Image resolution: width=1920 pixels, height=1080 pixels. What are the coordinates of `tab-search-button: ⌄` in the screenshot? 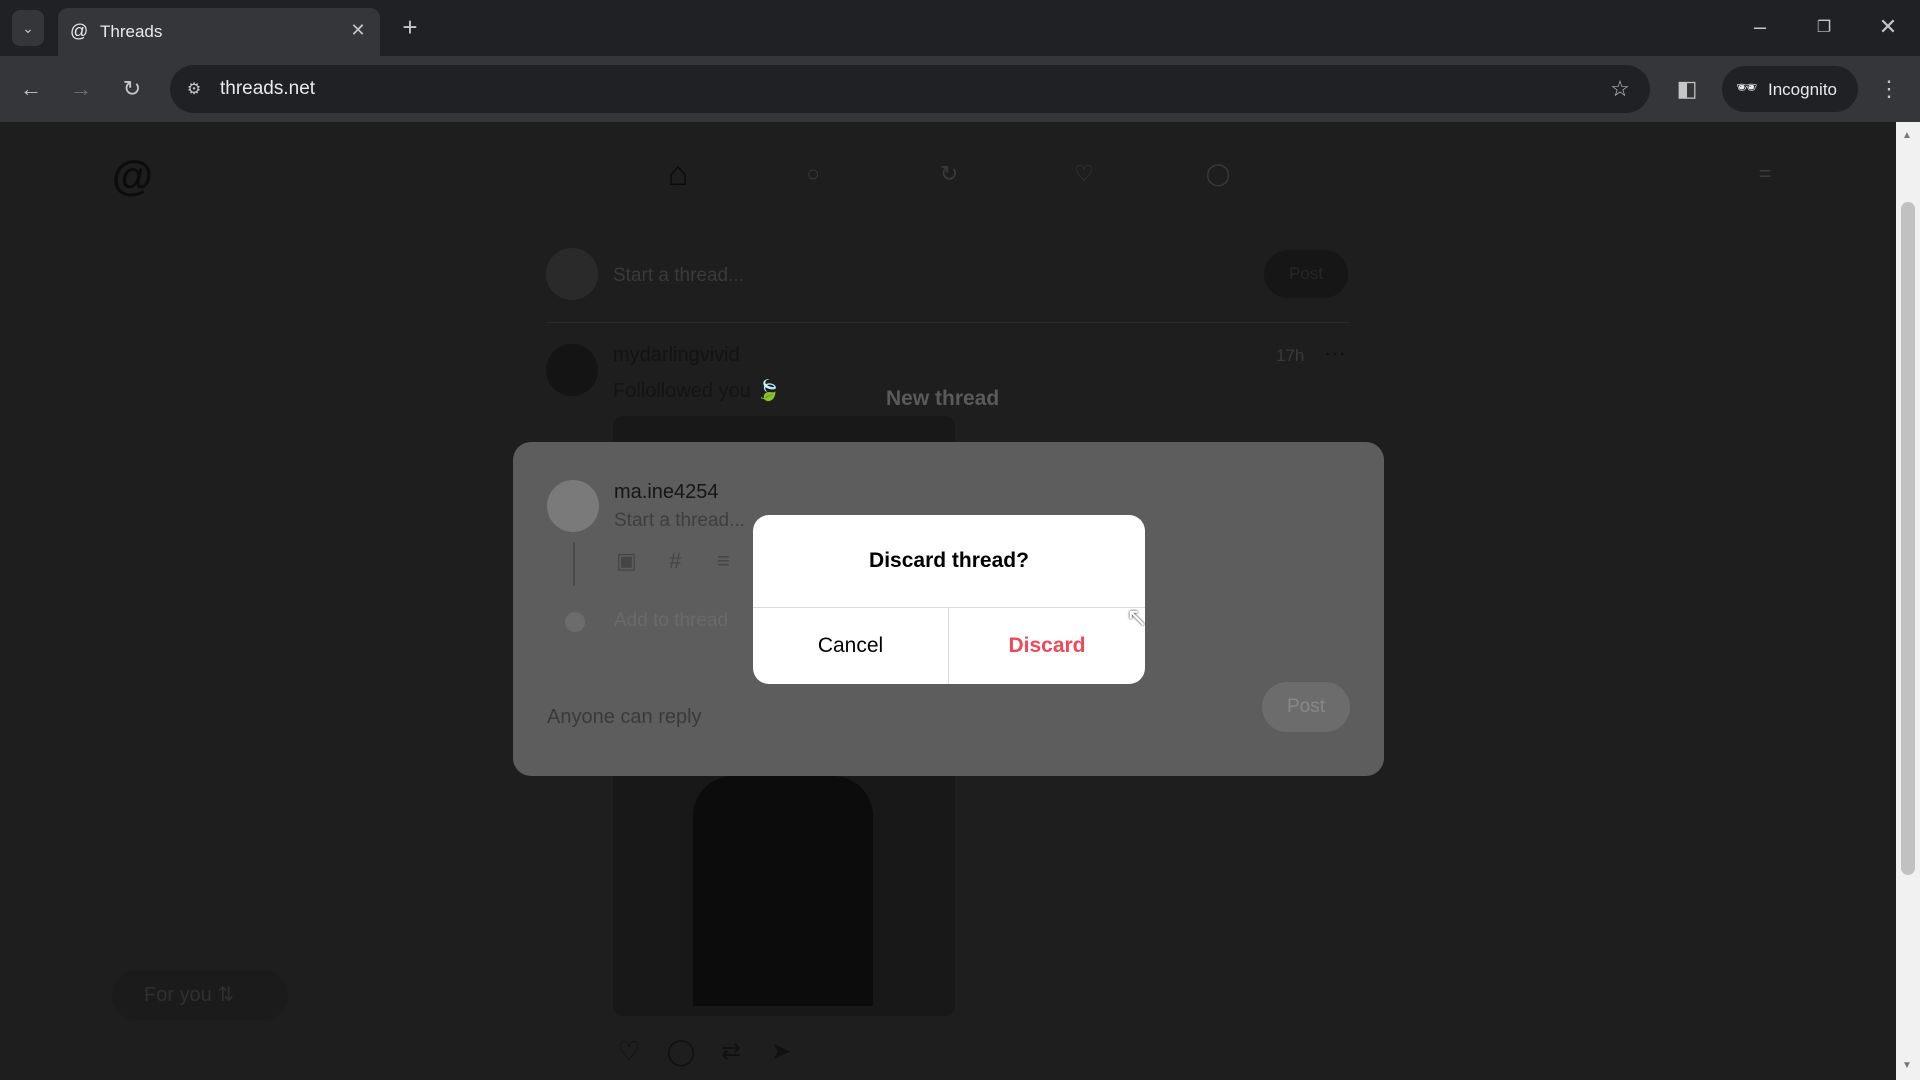 It's located at (28, 28).